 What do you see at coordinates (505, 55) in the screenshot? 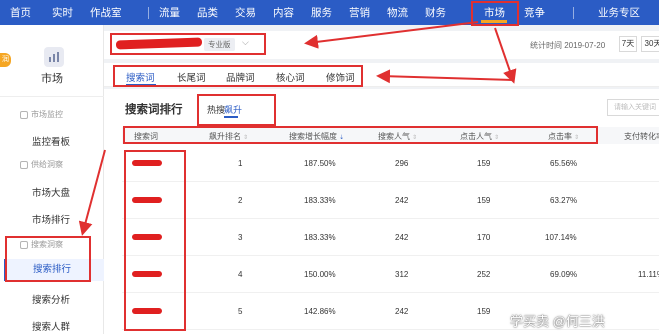
I see `arrow-to-tabs` at bounding box center [505, 55].